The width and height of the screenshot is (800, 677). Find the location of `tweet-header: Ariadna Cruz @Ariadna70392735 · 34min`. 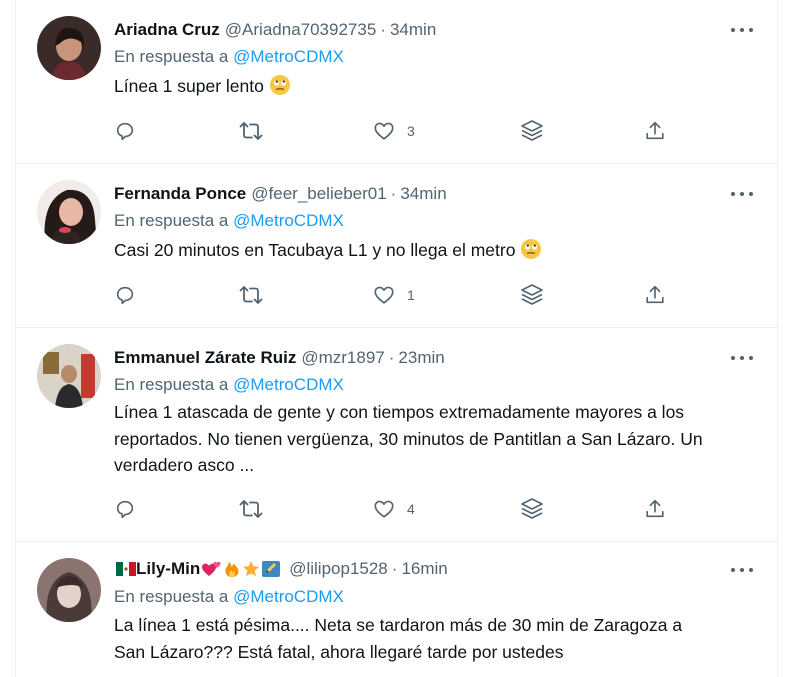

tweet-header: Ariadna Cruz @Ariadna70392735 · 34min is located at coordinates (275, 30).